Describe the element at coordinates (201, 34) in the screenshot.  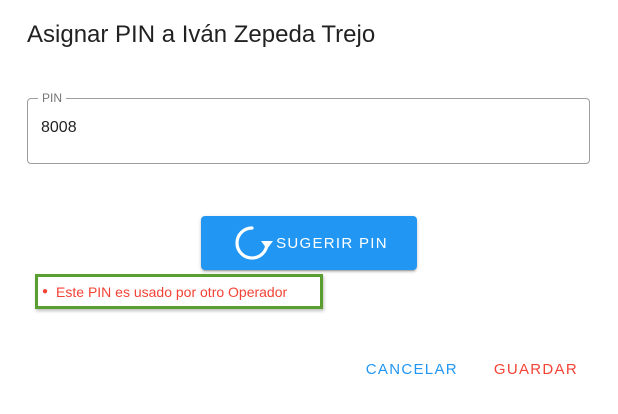
I see `dialog-title: Asignar PIN a Iván Zepeda Trejo` at that location.